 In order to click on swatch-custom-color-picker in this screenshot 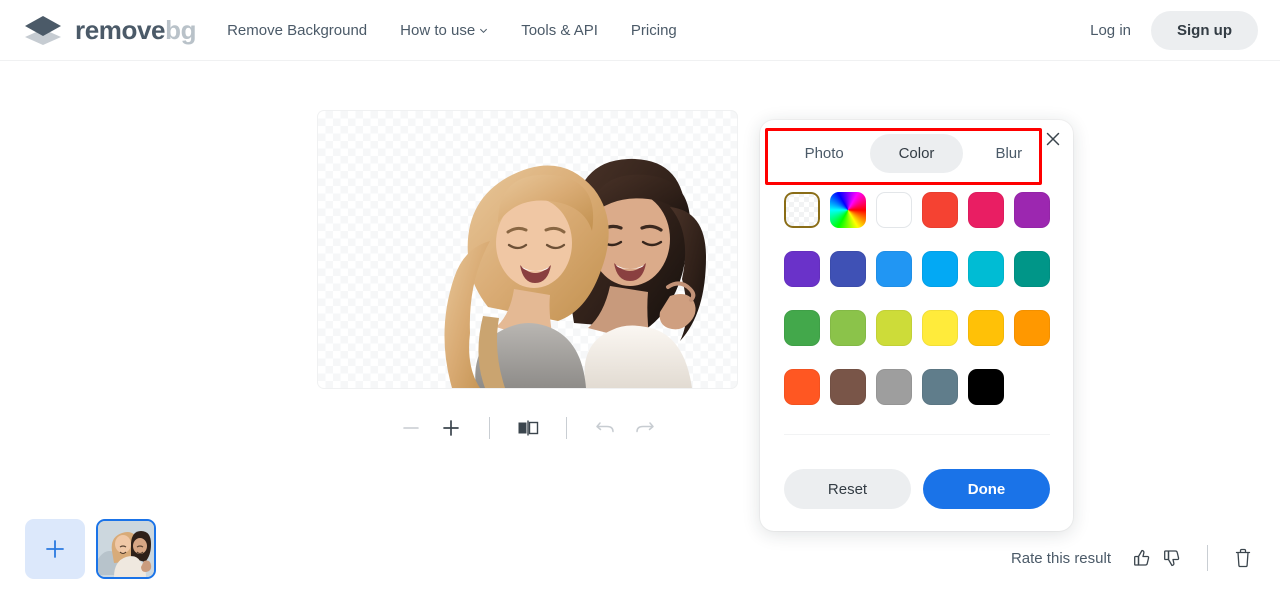, I will do `click(848, 210)`.